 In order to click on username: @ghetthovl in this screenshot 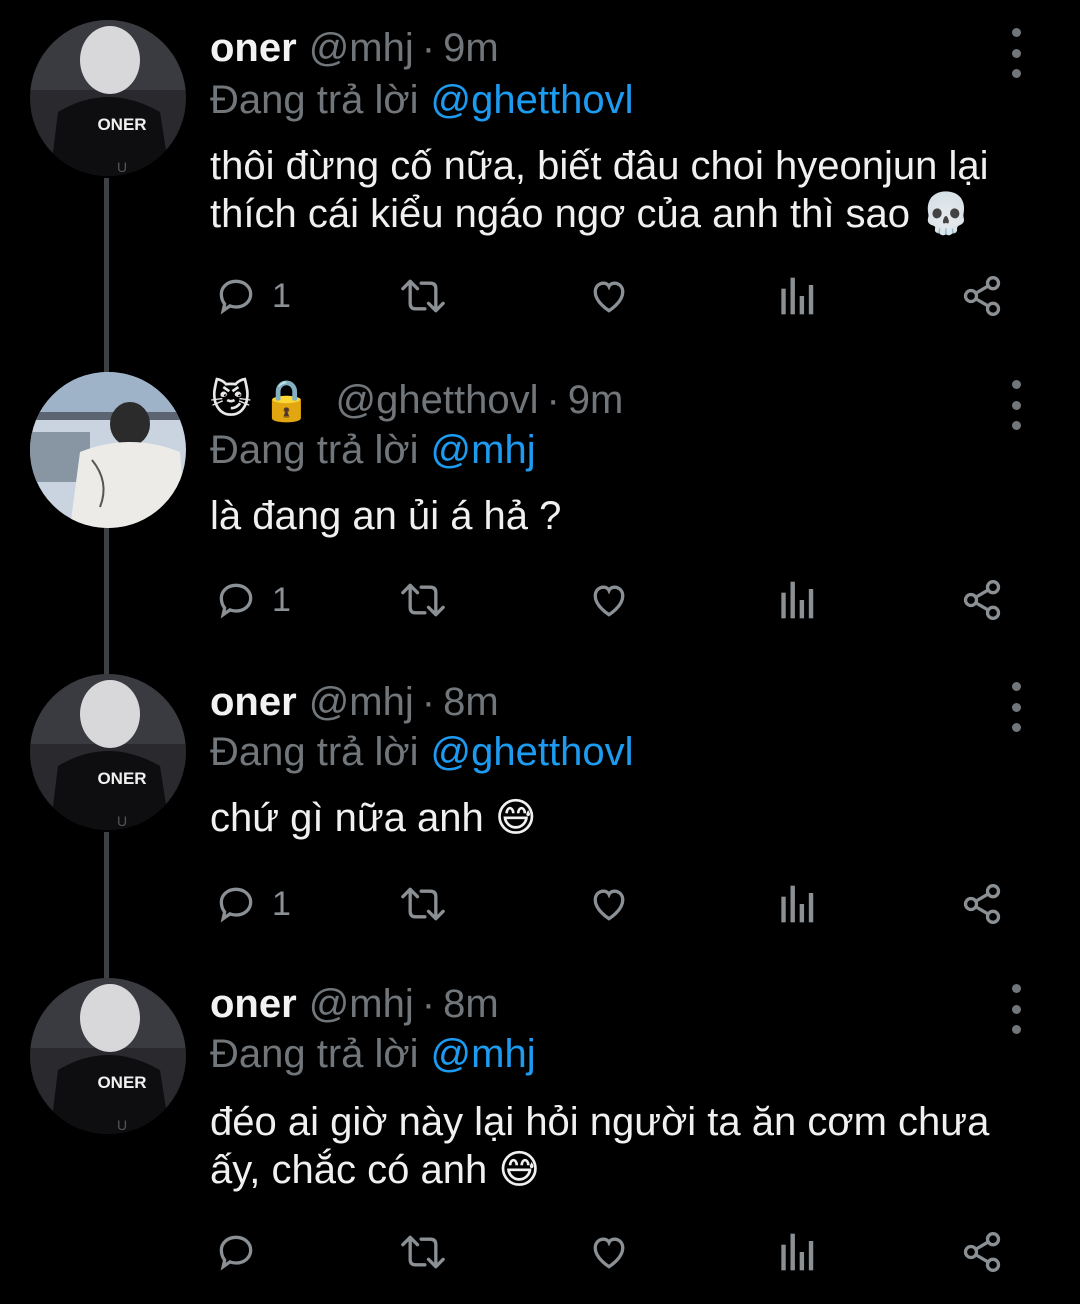, I will do `click(437, 400)`.